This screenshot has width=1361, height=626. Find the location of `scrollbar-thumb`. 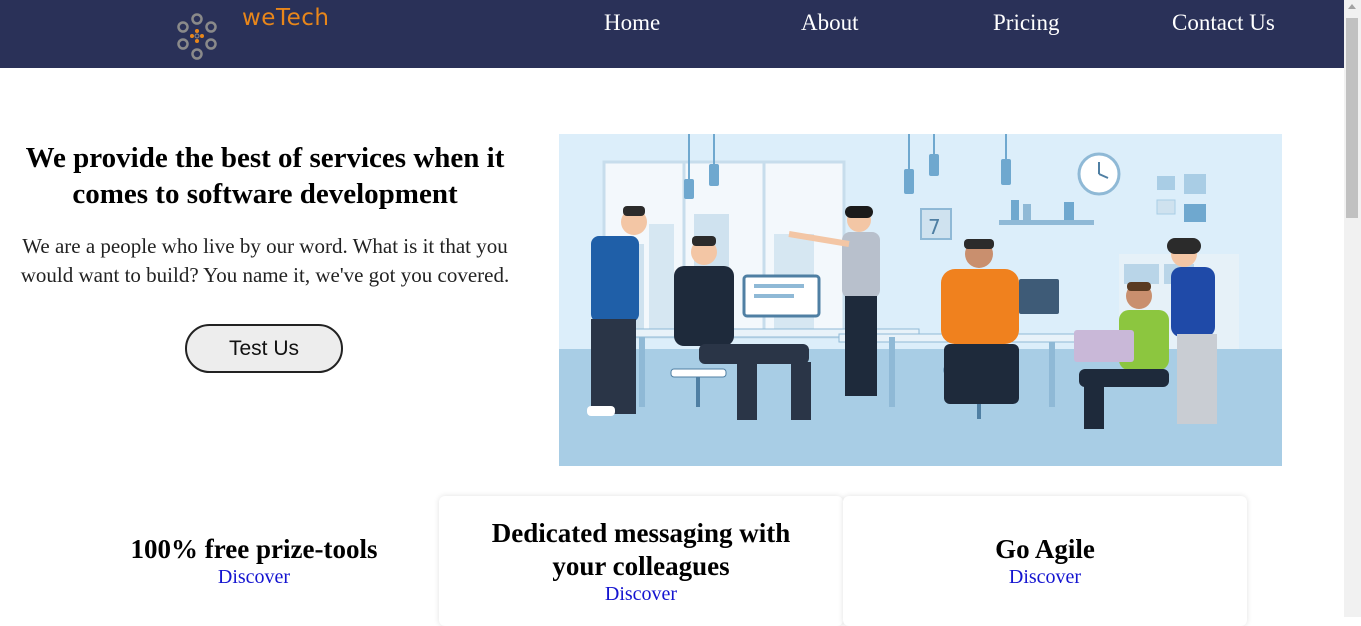

scrollbar-thumb is located at coordinates (1352, 118).